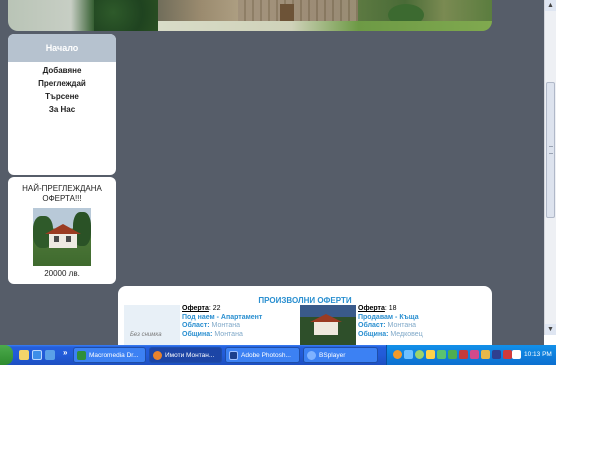 This screenshot has height=450, width=600. I want to click on taskbar-item-bsplayer: BSplayer, so click(340, 355).